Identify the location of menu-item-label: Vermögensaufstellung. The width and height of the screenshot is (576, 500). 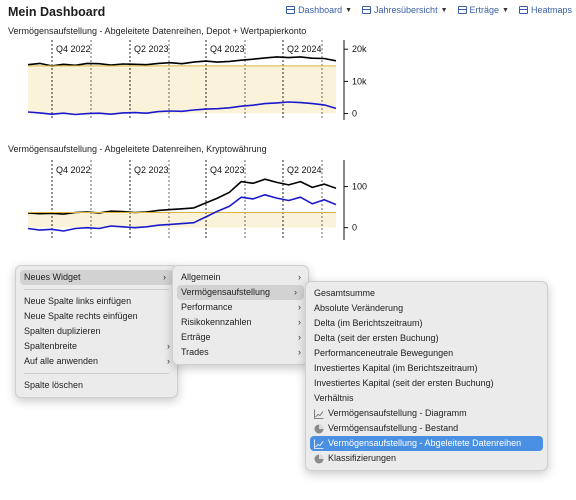
(226, 292).